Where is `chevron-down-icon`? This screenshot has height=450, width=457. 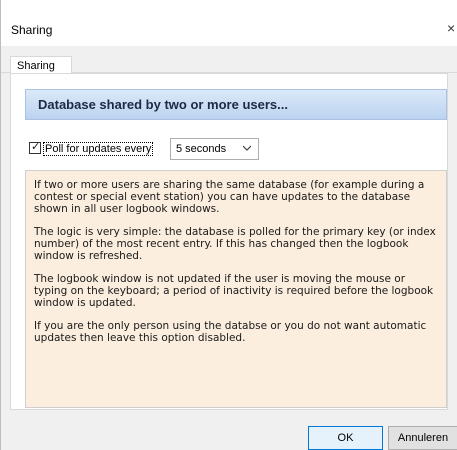 chevron-down-icon is located at coordinates (247, 148).